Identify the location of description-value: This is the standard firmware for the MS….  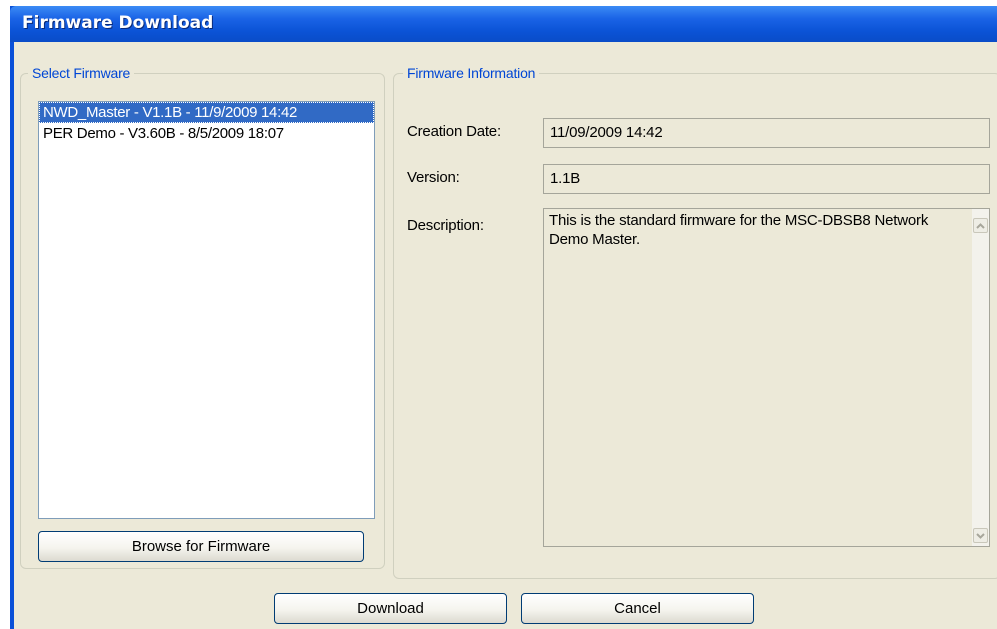
(739, 230).